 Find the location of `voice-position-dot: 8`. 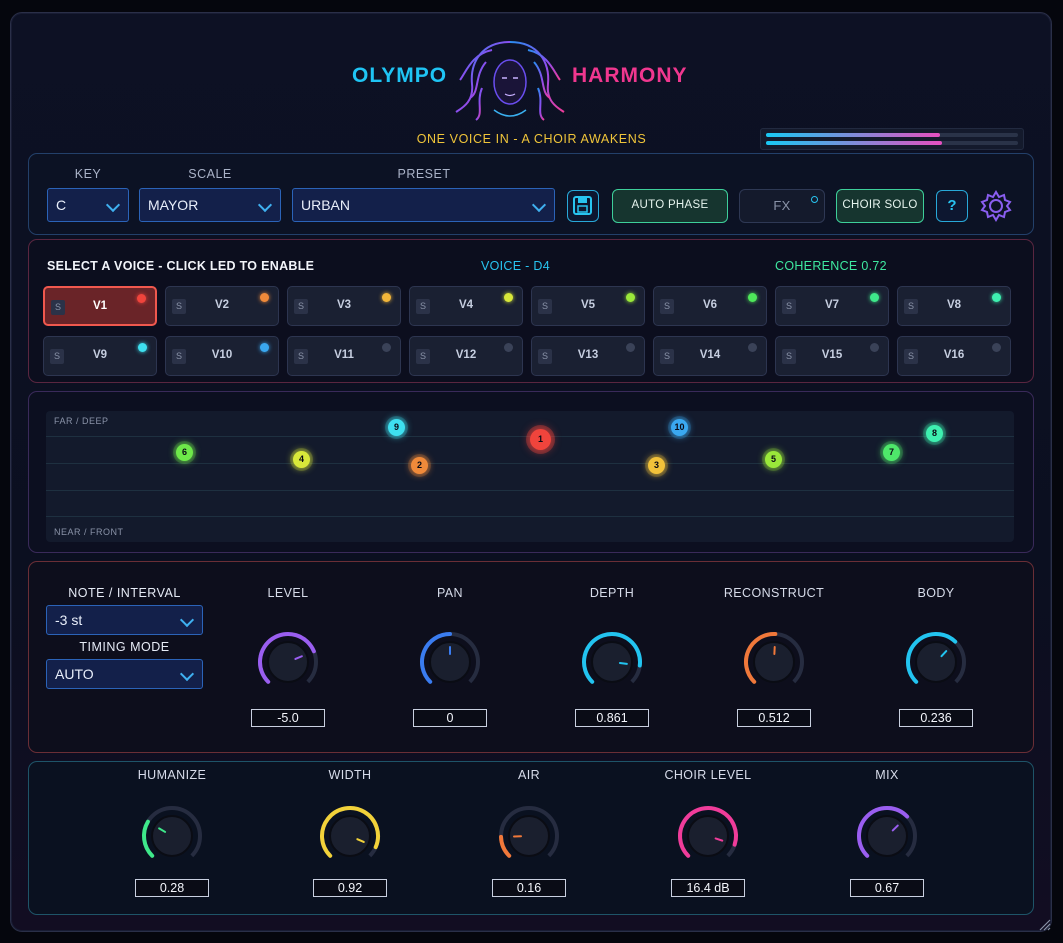

voice-position-dot: 8 is located at coordinates (934, 433).